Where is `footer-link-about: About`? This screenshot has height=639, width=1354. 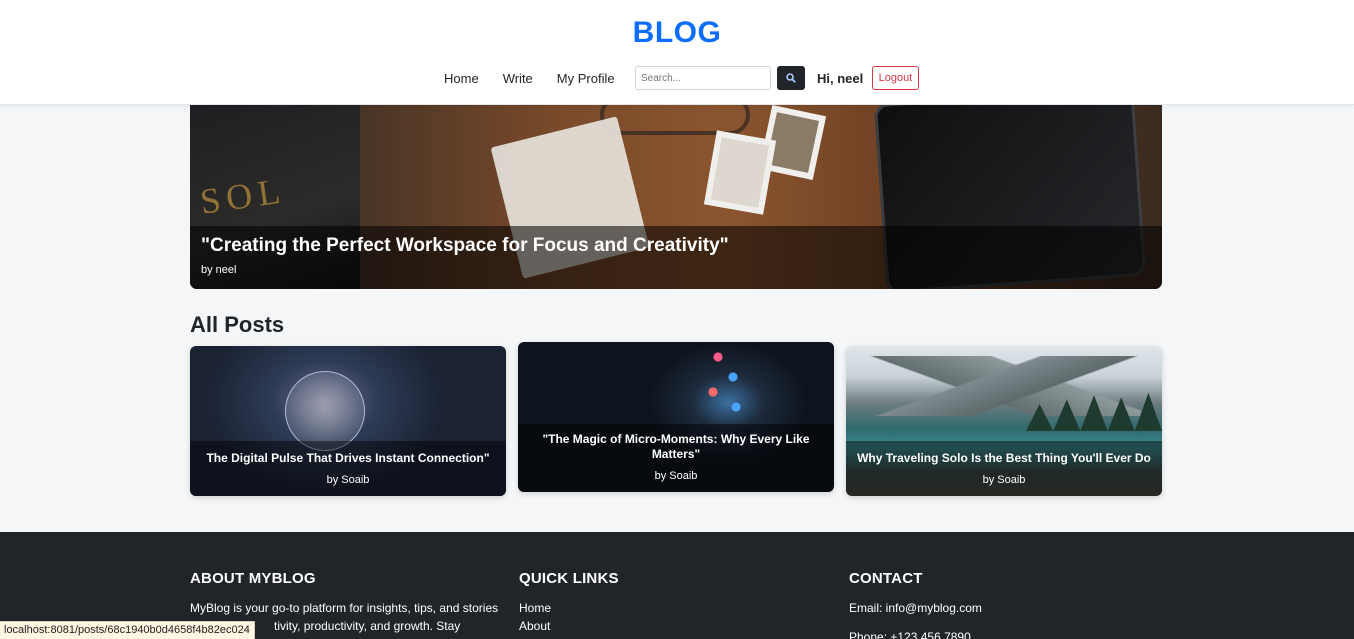 footer-link-about: About is located at coordinates (534, 626).